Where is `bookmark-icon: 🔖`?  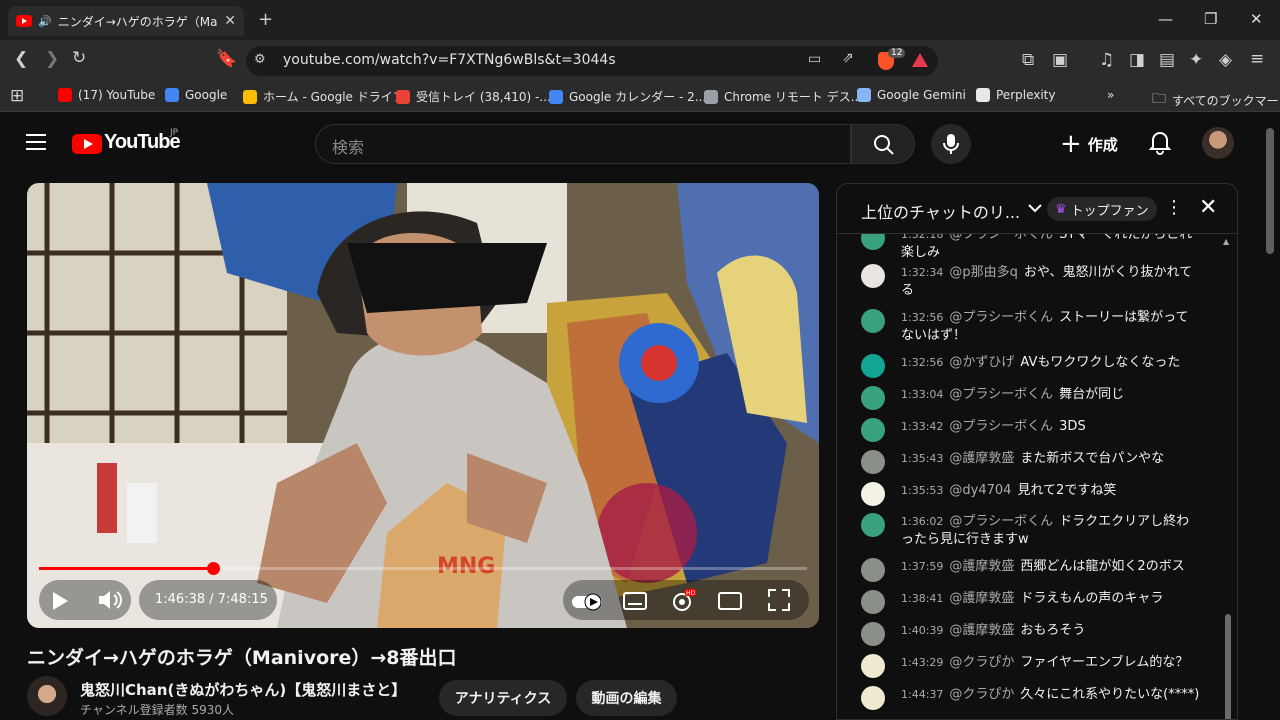
bookmark-icon: 🔖 is located at coordinates (226, 59).